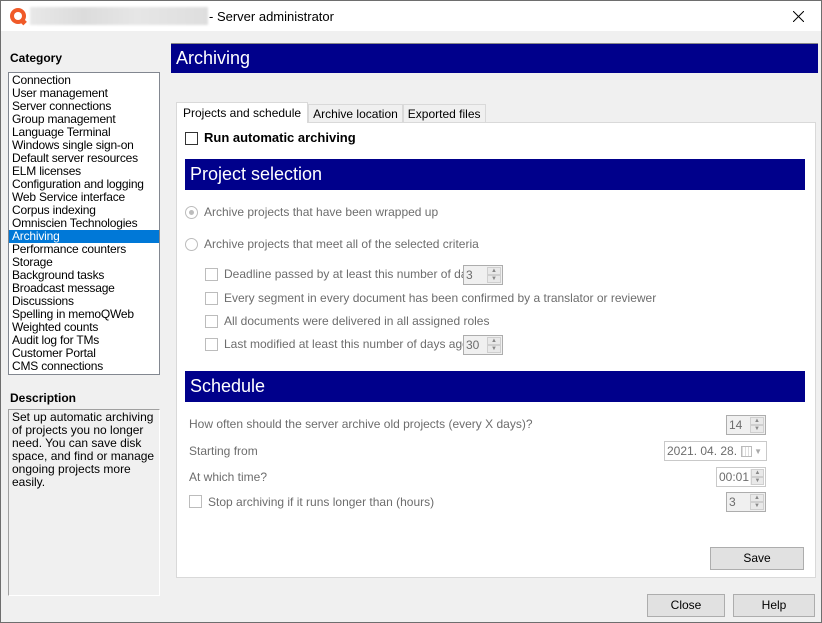 The image size is (822, 623). What do you see at coordinates (758, 451) in the screenshot?
I see `chevron-down-icon: ▼` at bounding box center [758, 451].